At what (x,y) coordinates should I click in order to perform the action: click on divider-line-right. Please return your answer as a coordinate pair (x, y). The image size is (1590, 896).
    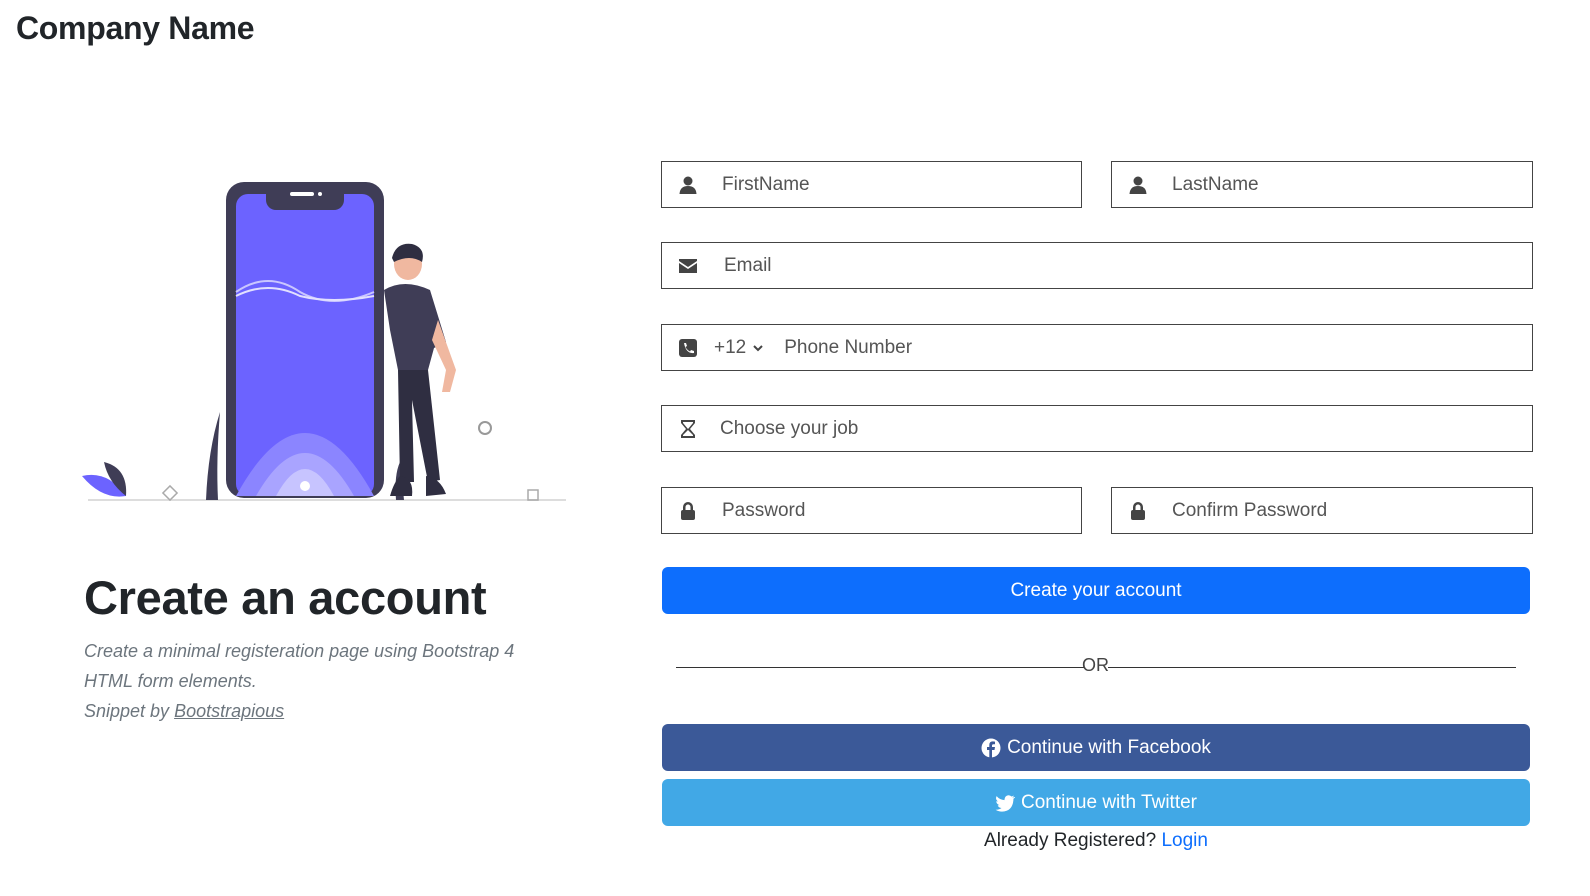
    Looking at the image, I should click on (1312, 667).